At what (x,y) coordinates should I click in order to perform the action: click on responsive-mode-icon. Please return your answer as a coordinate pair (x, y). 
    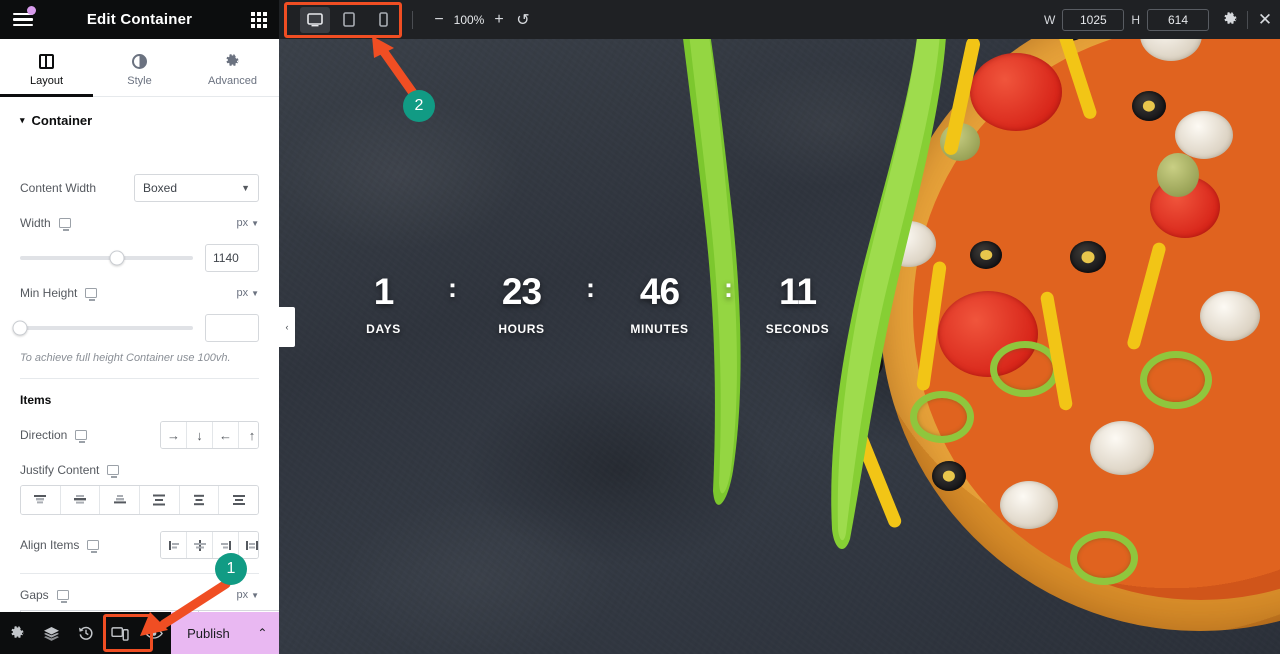
    Looking at the image, I should click on (120, 633).